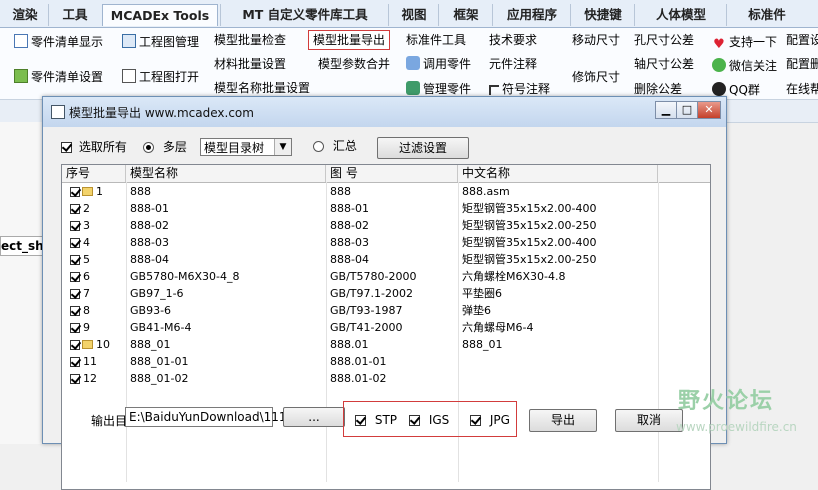 The image size is (818, 490). I want to click on igs-checkbox: IGS, so click(429, 420).